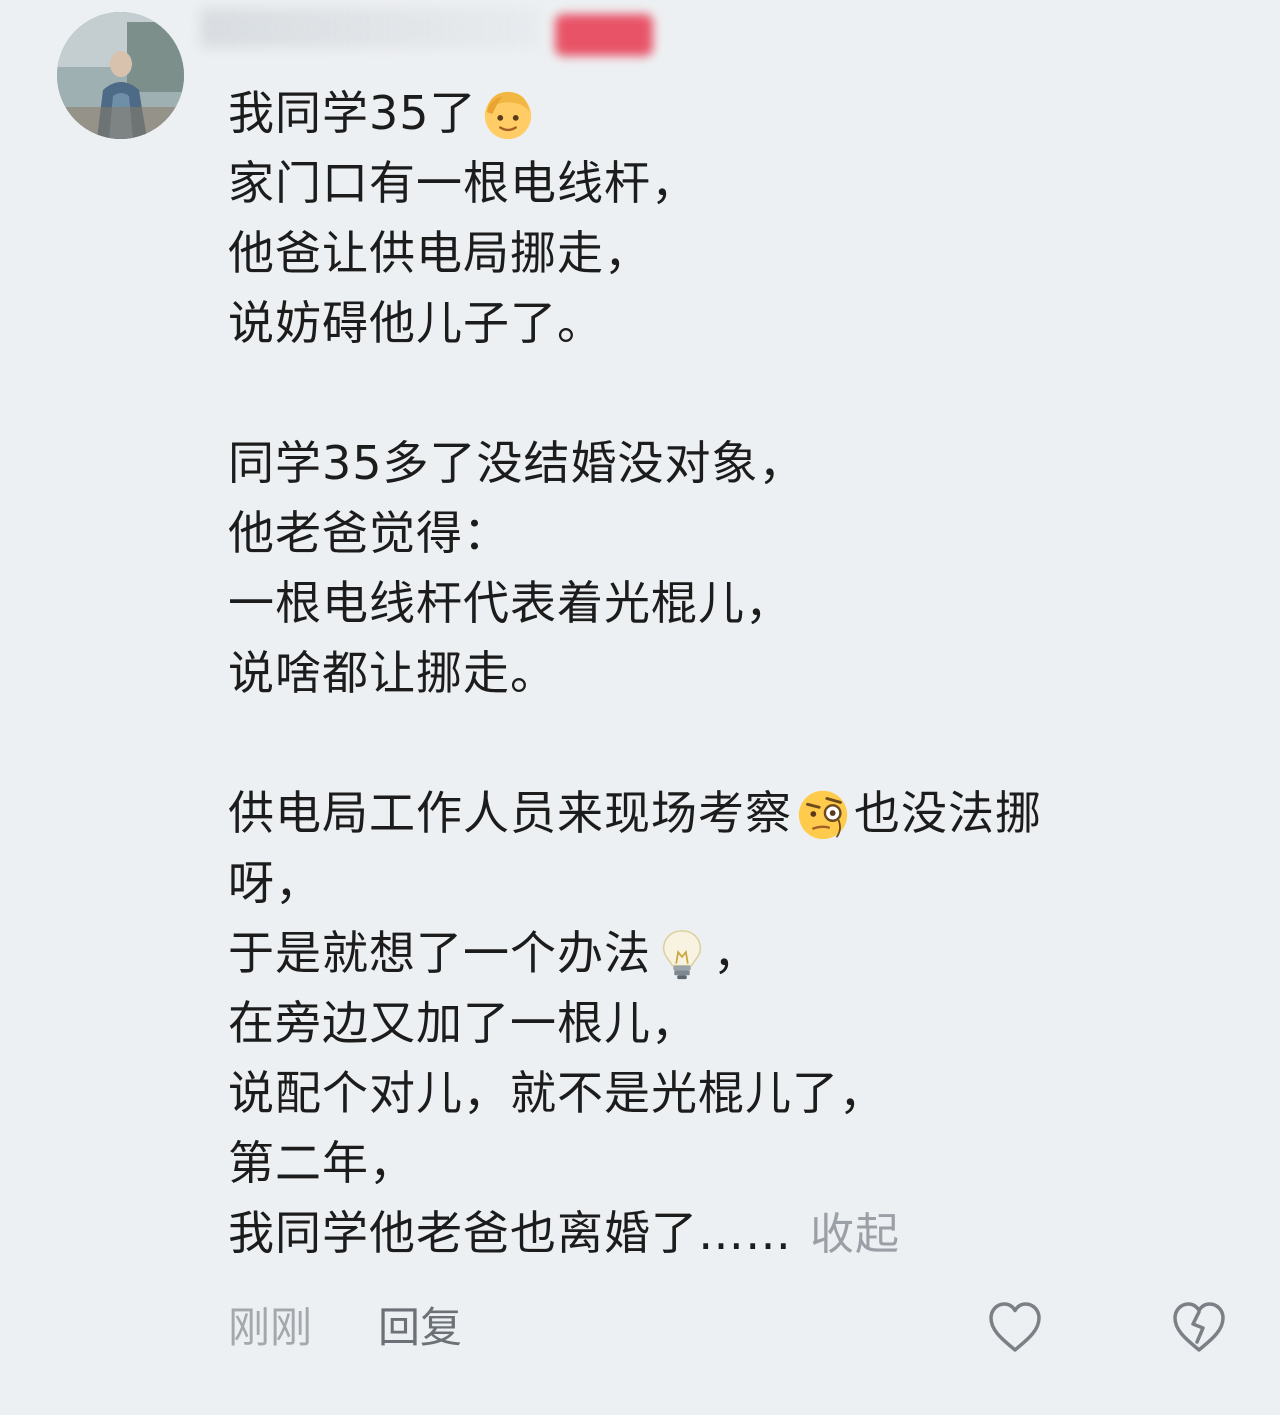 This screenshot has height=1415, width=1280. What do you see at coordinates (1015, 1327) in the screenshot?
I see `heart-outline-icon` at bounding box center [1015, 1327].